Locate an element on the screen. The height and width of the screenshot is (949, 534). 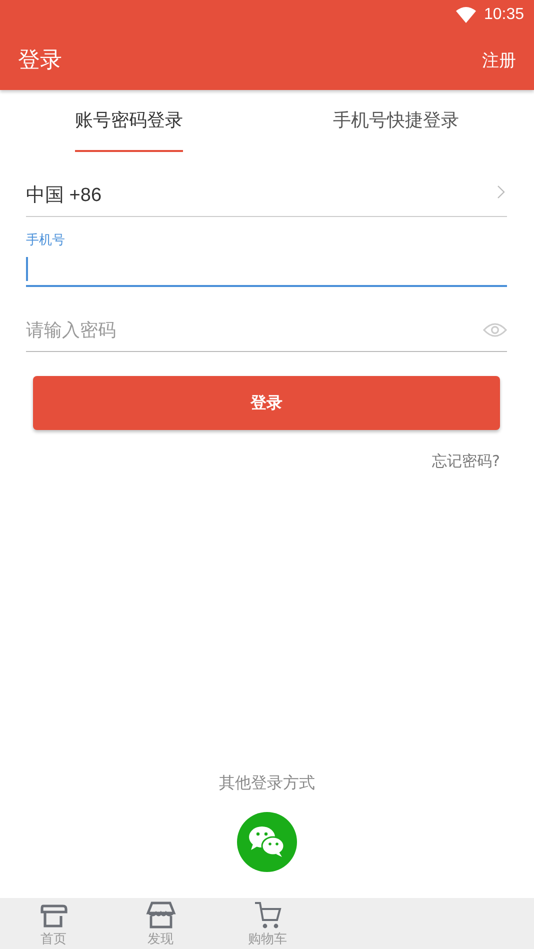
register-link: 注册 is located at coordinates (499, 60).